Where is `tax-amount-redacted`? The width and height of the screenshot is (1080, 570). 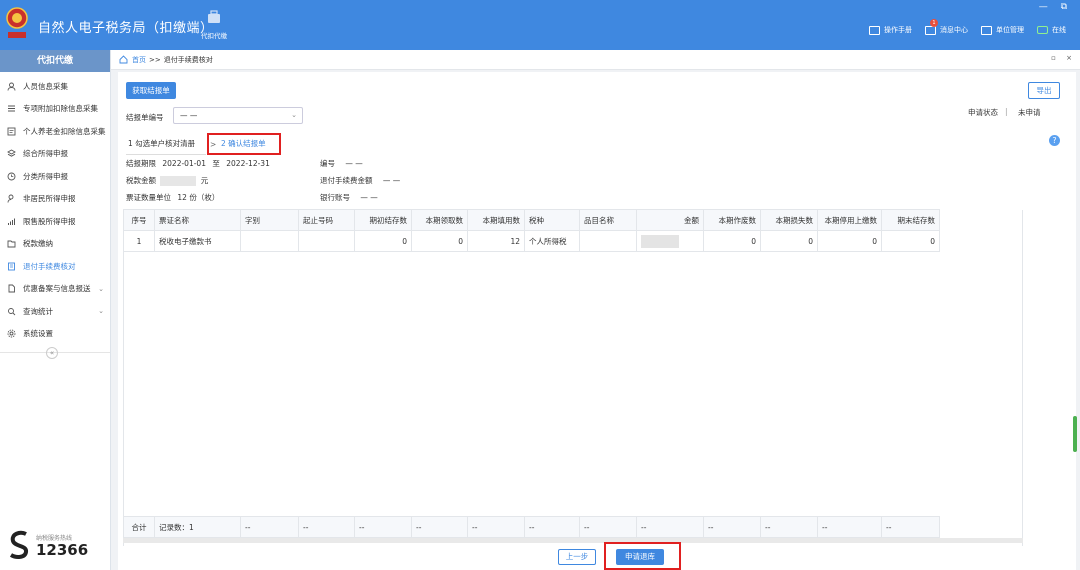
tax-amount-redacted is located at coordinates (178, 181).